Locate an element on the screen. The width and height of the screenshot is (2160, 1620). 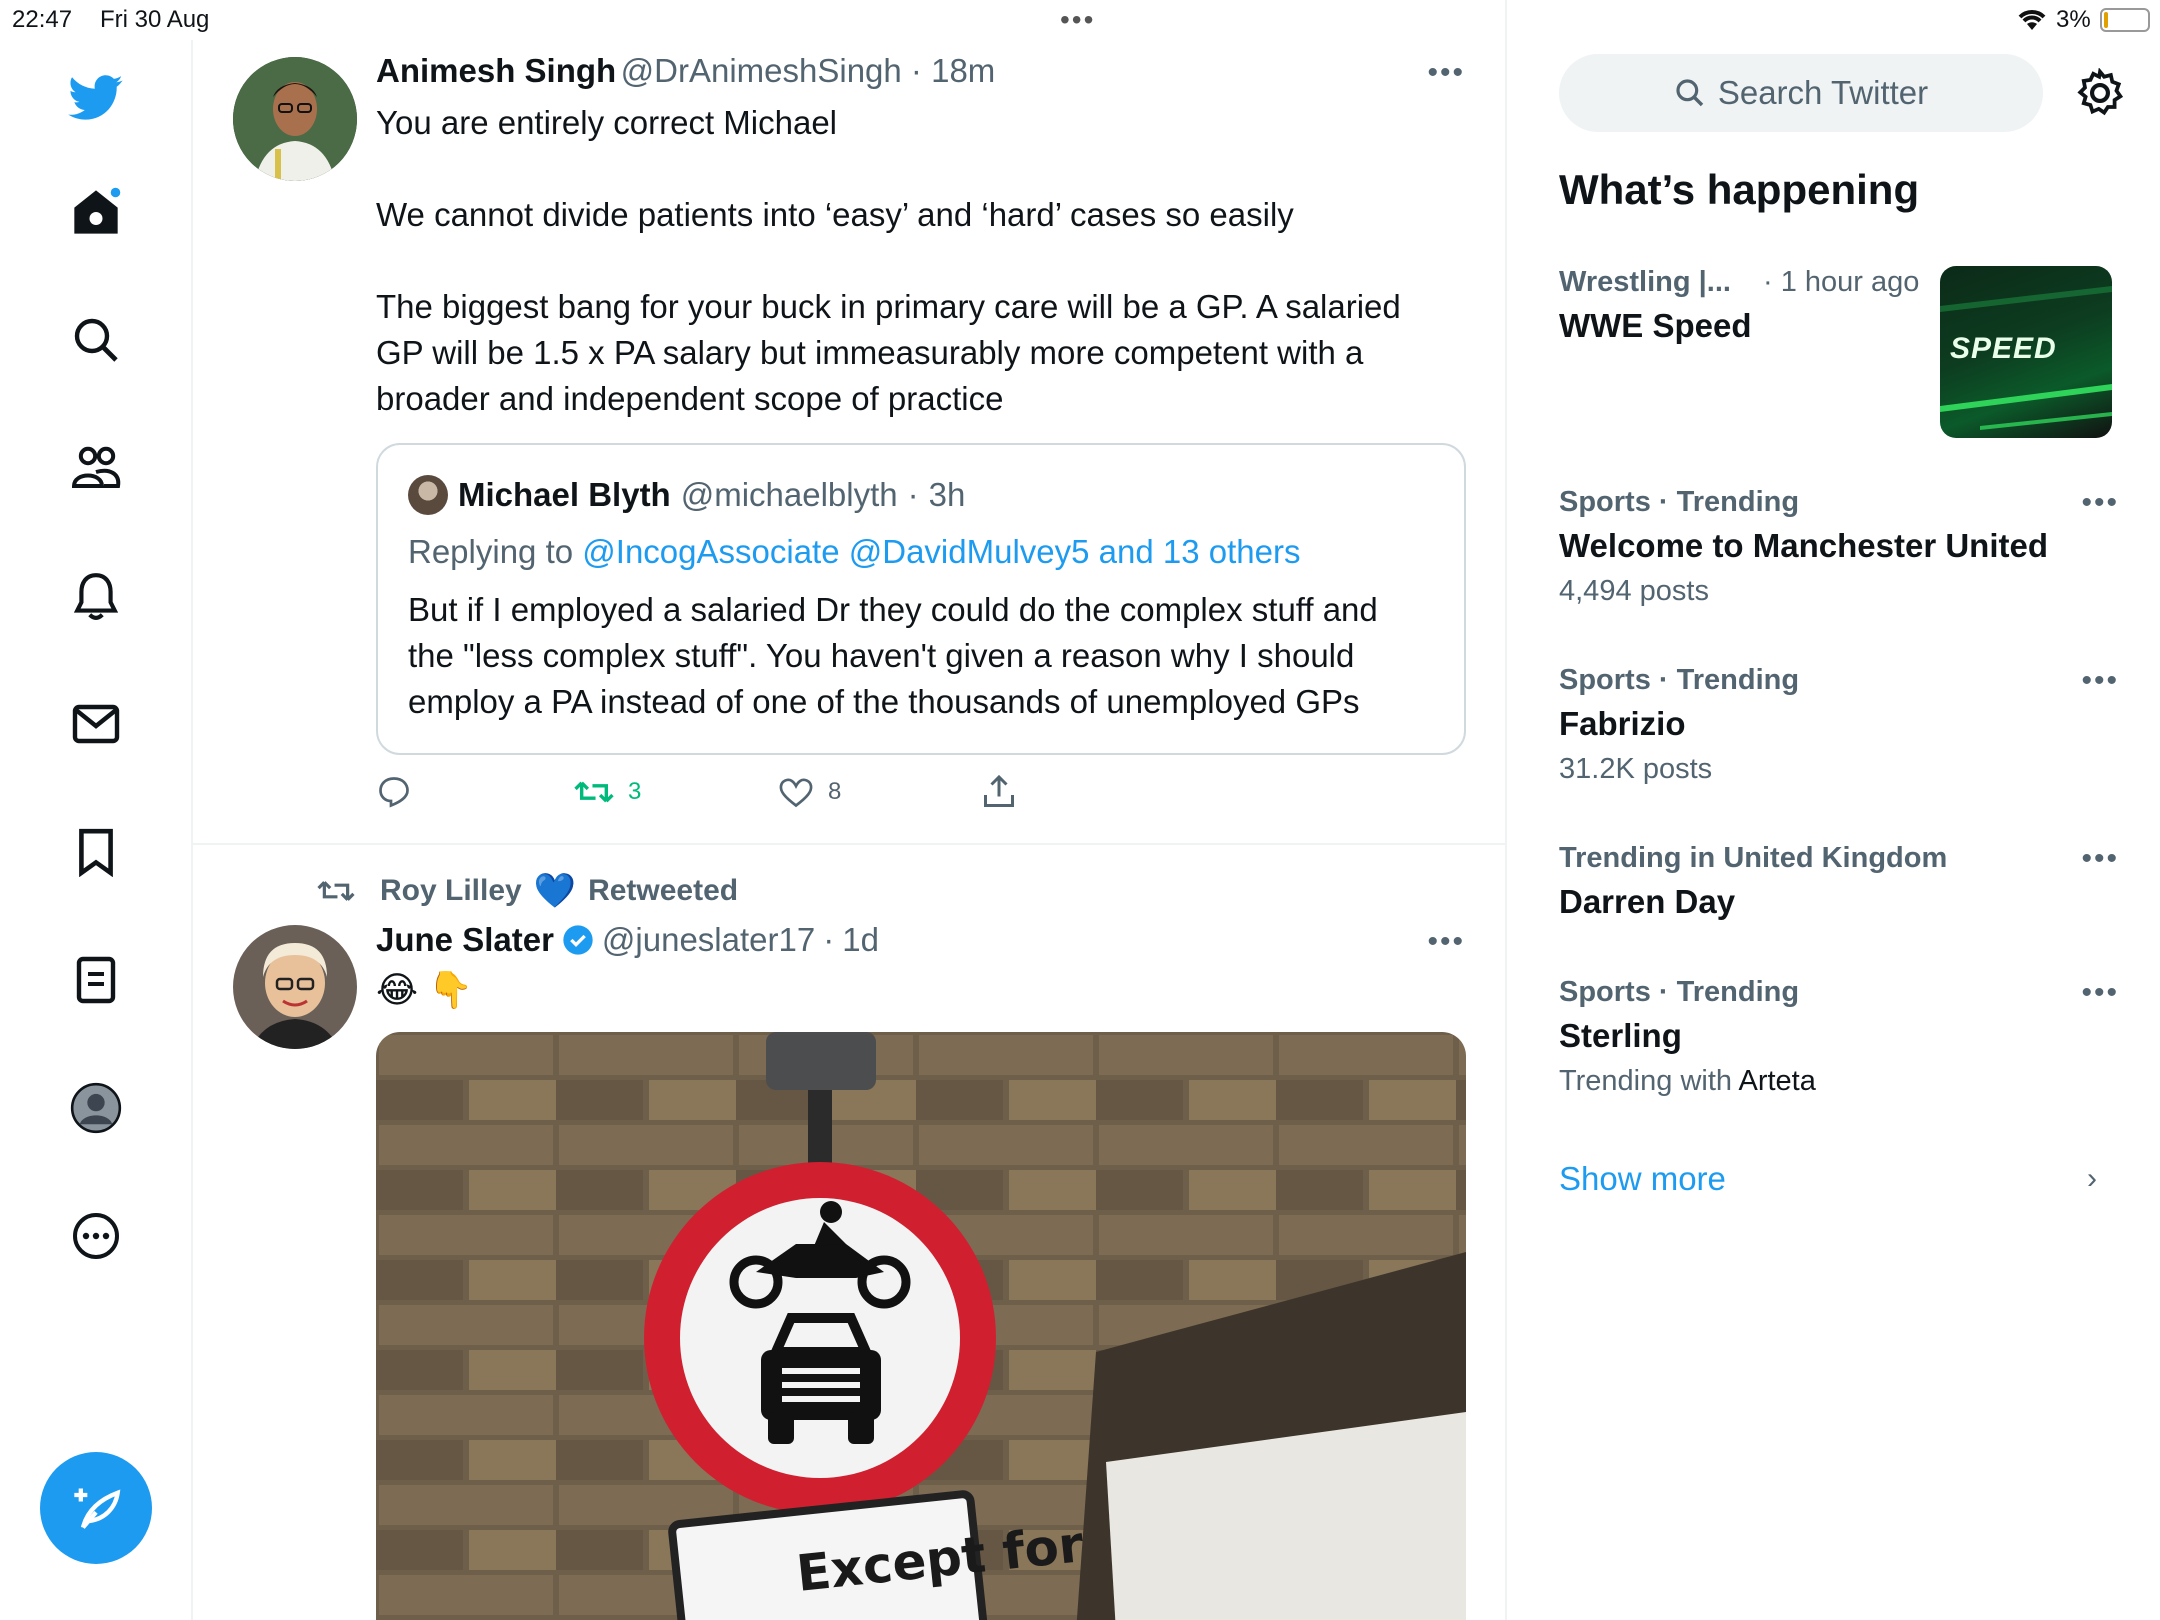
more-options-icon is located at coordinates (96, 1236).